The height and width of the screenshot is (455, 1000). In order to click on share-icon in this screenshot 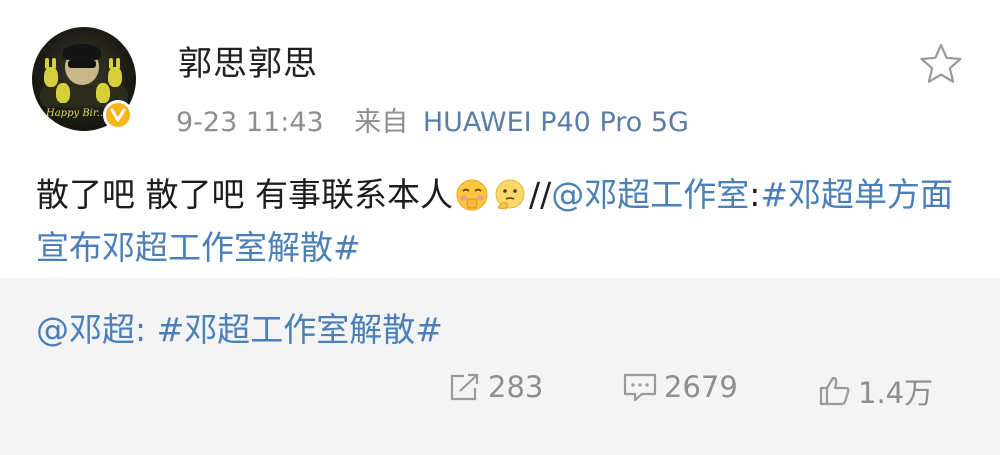, I will do `click(464, 387)`.